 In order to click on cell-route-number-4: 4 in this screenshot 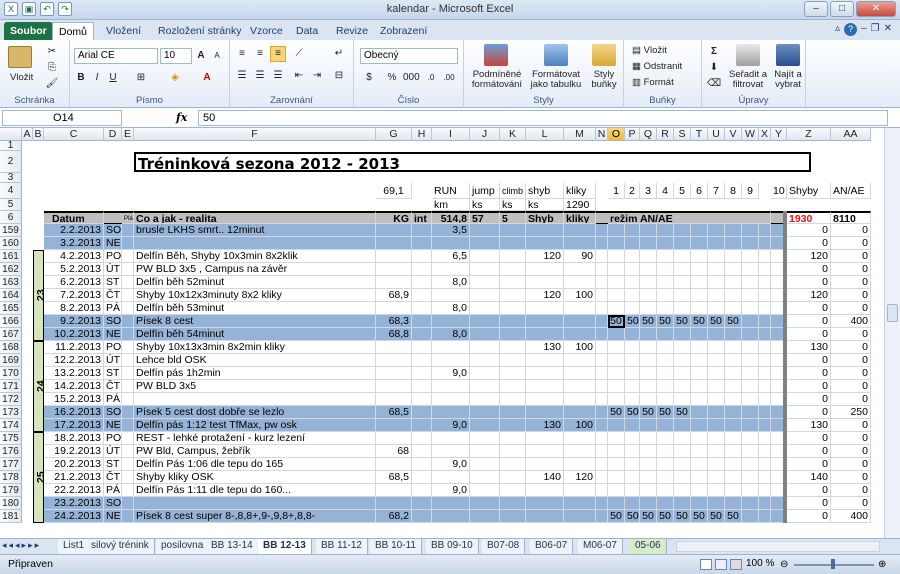, I will do `click(665, 191)`.